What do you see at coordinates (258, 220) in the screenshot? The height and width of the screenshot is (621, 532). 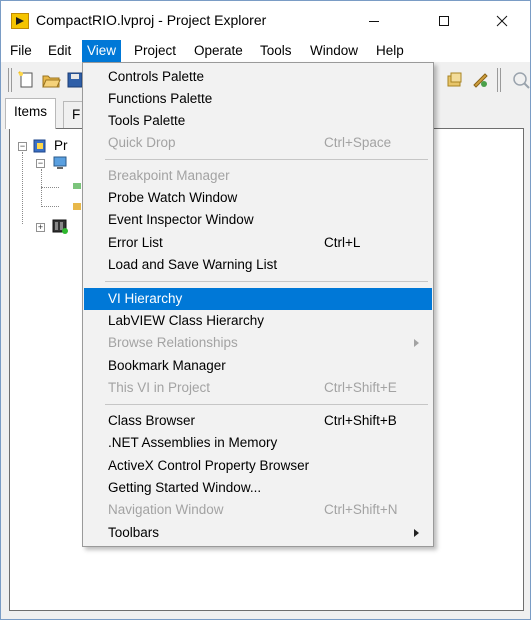 I see `menu-item-event-inspector-window: Event Inspector Window` at bounding box center [258, 220].